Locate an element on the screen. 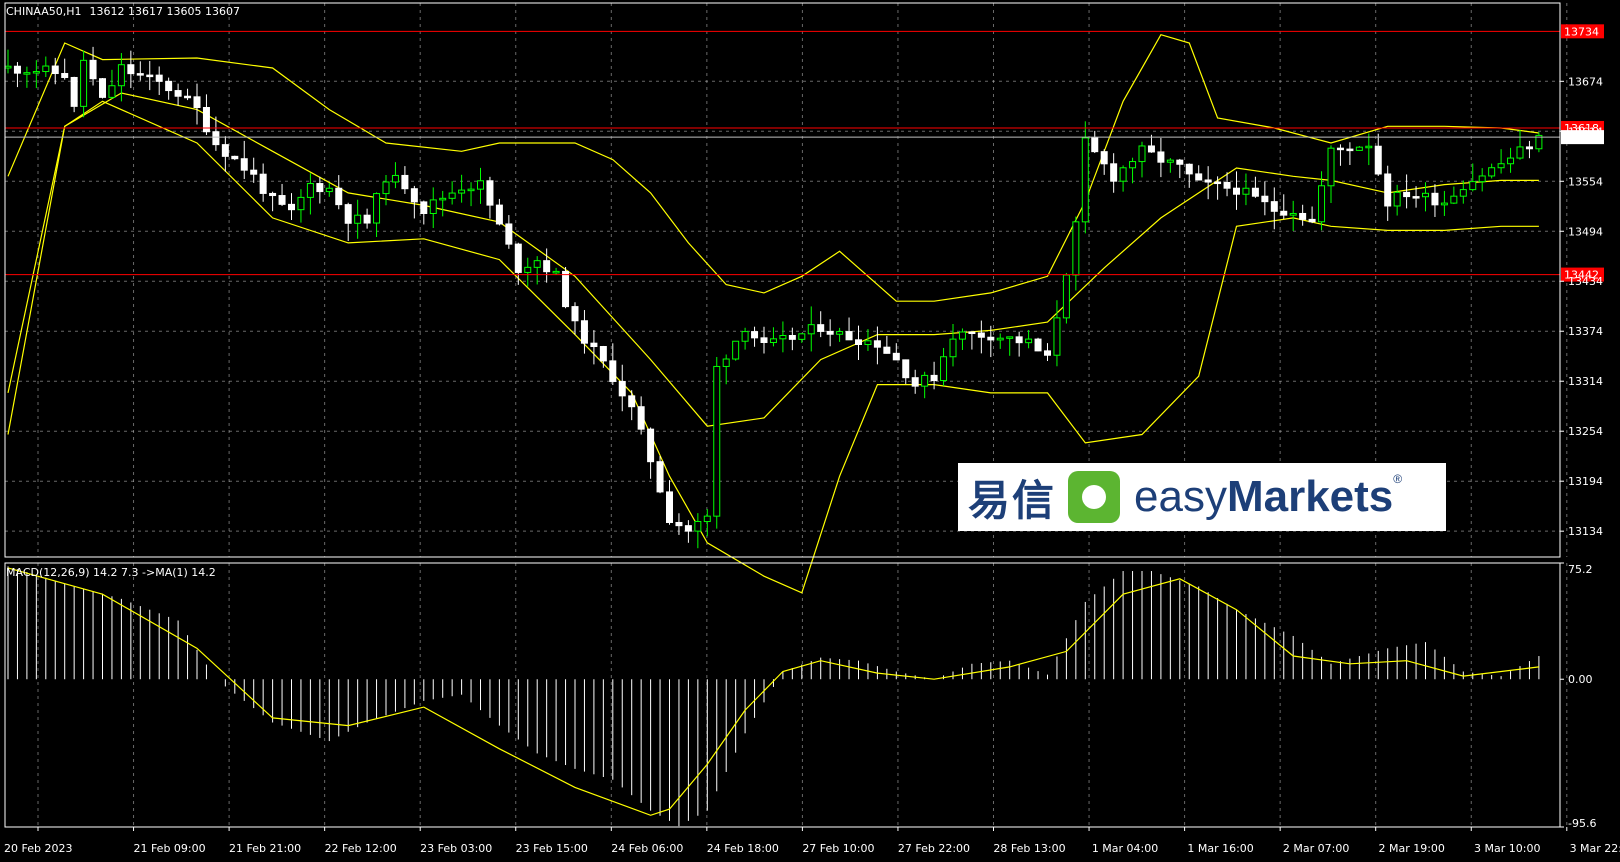 The height and width of the screenshot is (862, 1620). time-tick-label-1: 21 Feb 09:00 is located at coordinates (169, 848).